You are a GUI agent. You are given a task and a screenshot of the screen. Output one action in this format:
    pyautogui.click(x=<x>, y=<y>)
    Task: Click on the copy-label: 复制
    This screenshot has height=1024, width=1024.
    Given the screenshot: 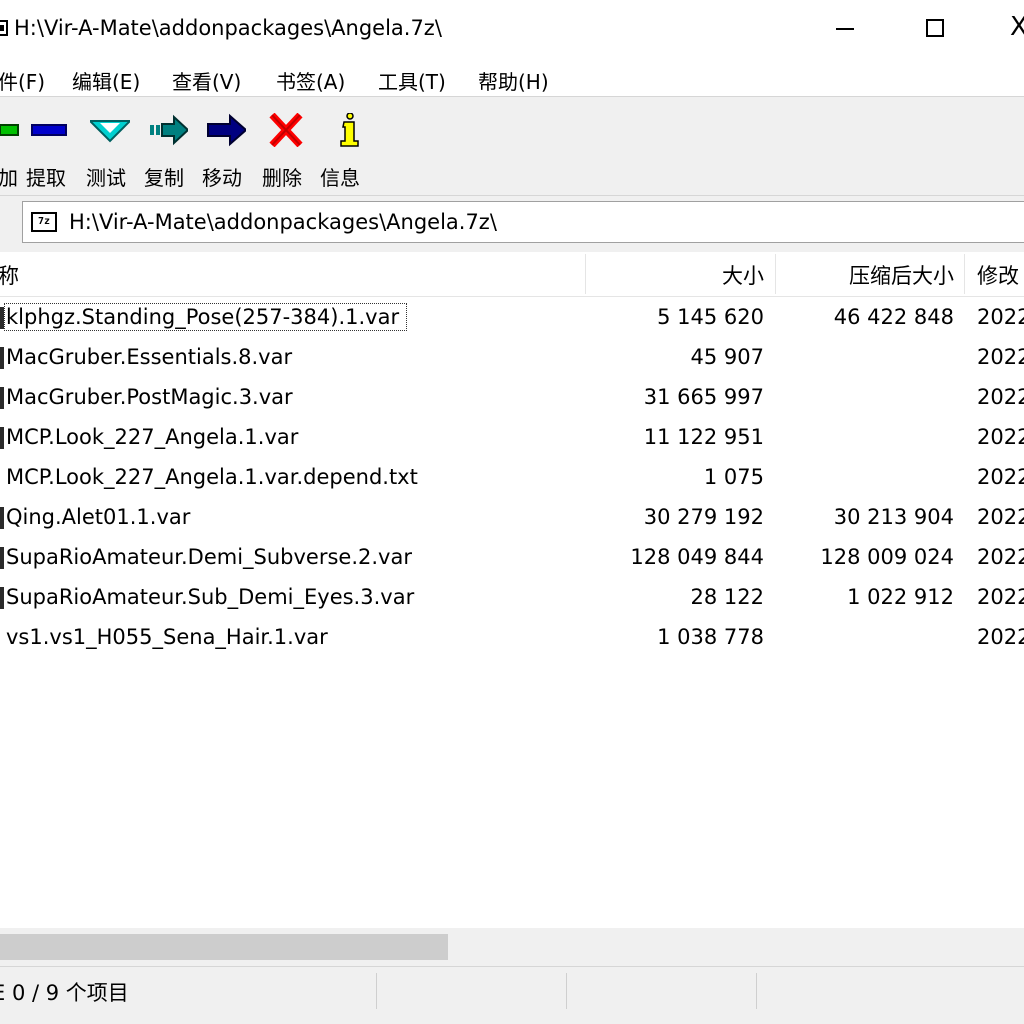 What is the action you would take?
    pyautogui.click(x=164, y=178)
    